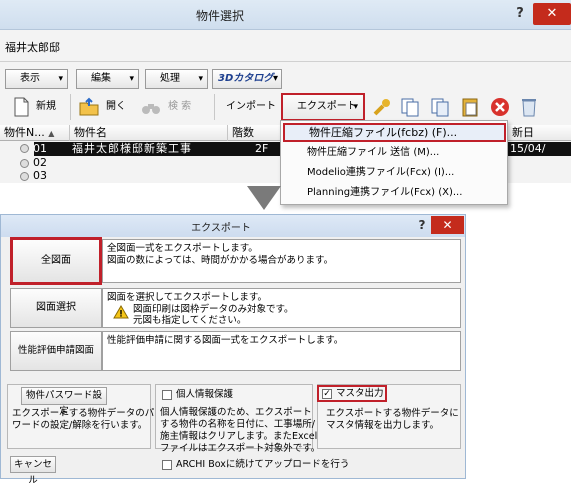  What do you see at coordinates (240, 448) in the screenshot?
I see `desc-line: ファイルはエクスポート対象外です。` at bounding box center [240, 448].